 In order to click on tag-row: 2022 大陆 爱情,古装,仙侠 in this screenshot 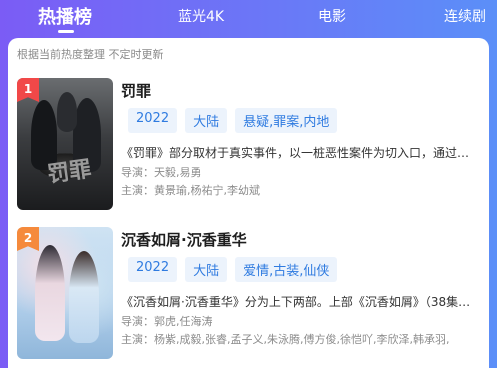, I will do `click(233, 269)`.